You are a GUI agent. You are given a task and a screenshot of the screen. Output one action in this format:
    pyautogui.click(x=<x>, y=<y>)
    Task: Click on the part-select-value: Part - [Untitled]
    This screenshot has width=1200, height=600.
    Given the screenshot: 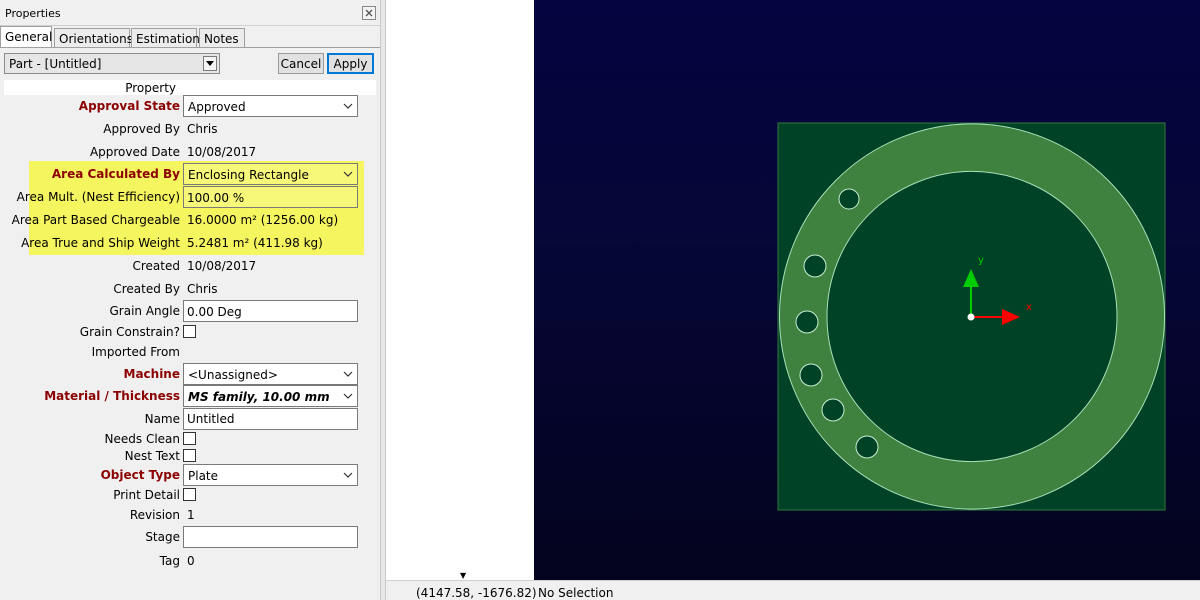 What is the action you would take?
    pyautogui.click(x=55, y=64)
    